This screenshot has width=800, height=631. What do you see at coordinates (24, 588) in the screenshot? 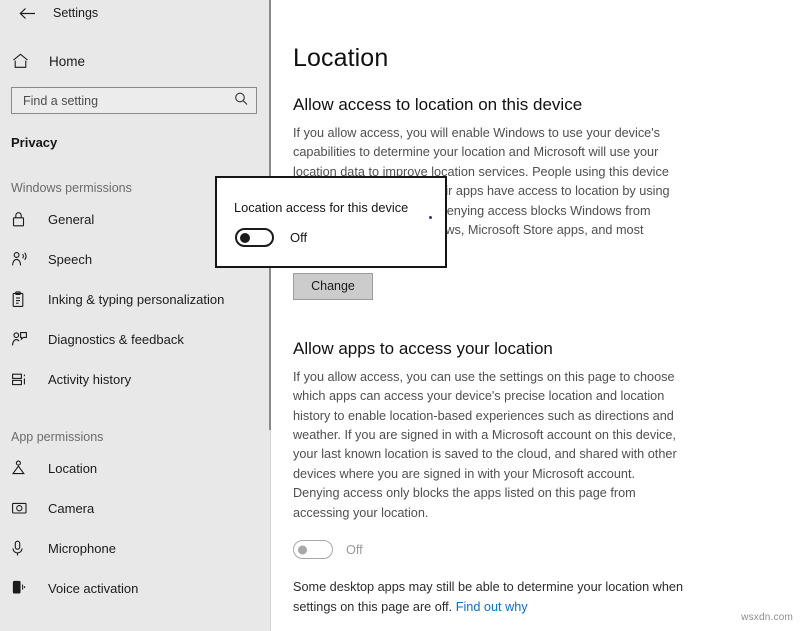
I see `voice-activation-icon` at bounding box center [24, 588].